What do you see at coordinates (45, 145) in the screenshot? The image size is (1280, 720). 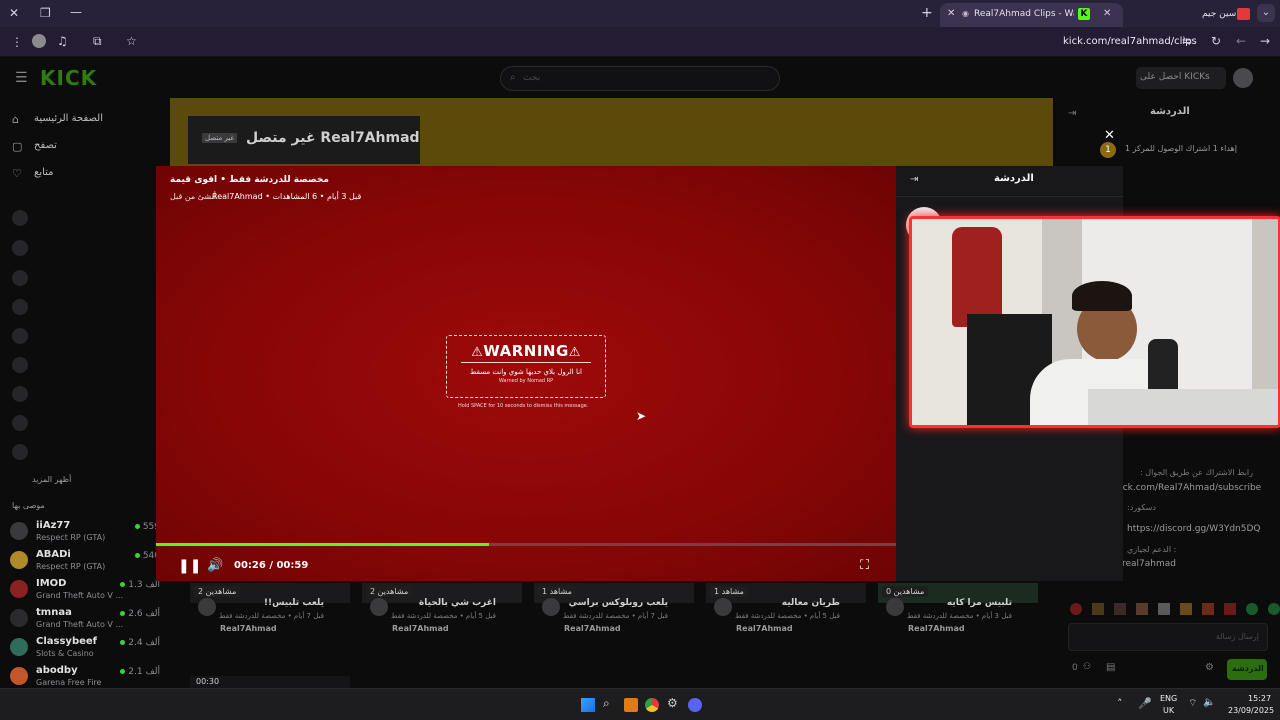 I see `nav-browse: تصفح` at bounding box center [45, 145].